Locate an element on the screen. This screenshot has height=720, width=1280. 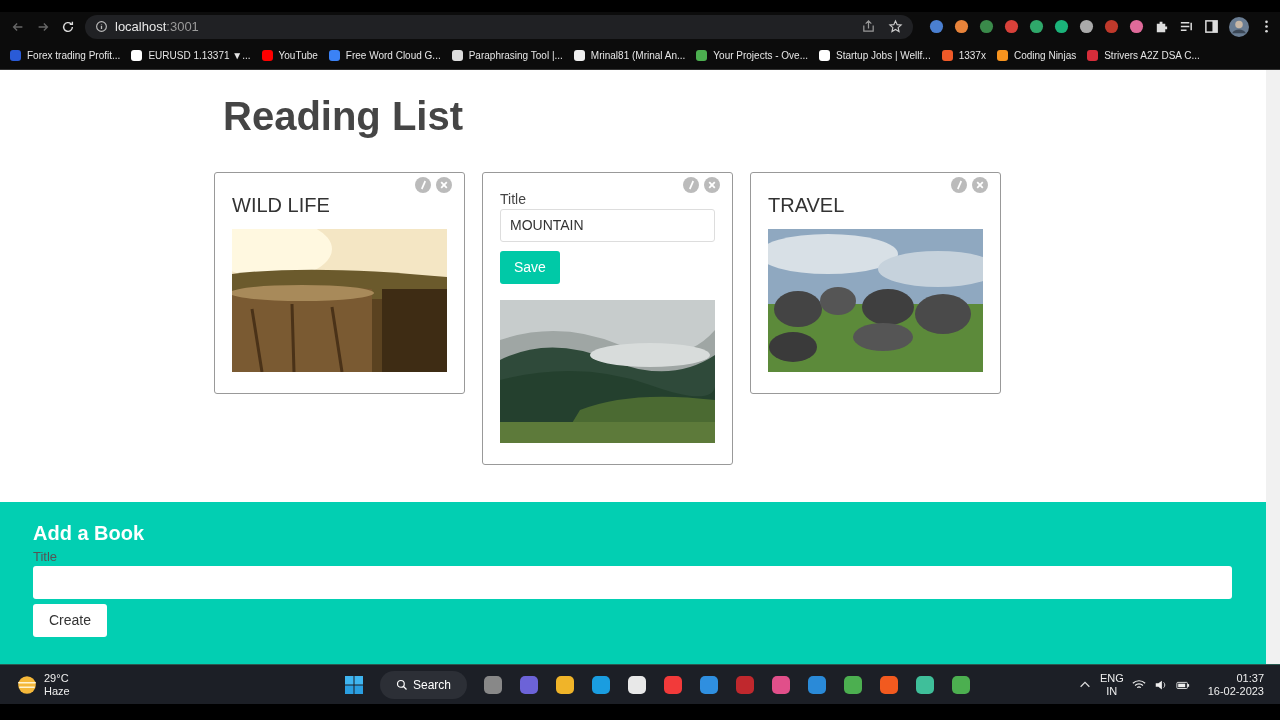
bookmark: Coding Ninjas is located at coordinates (1036, 55).